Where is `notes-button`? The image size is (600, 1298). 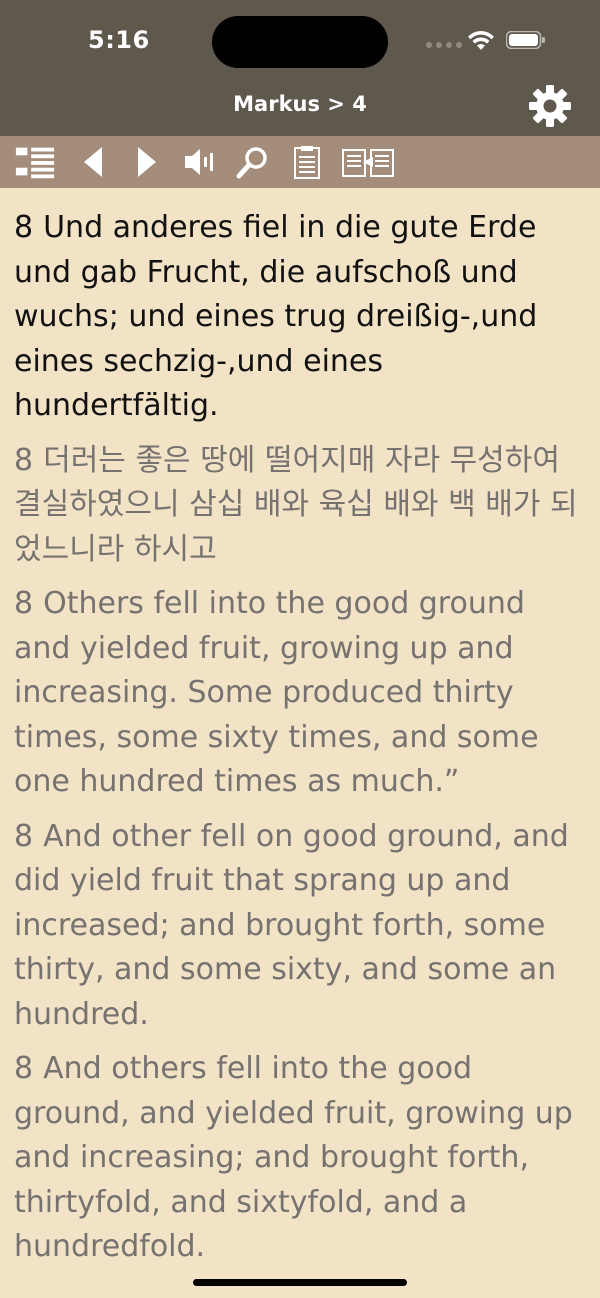 notes-button is located at coordinates (307, 162).